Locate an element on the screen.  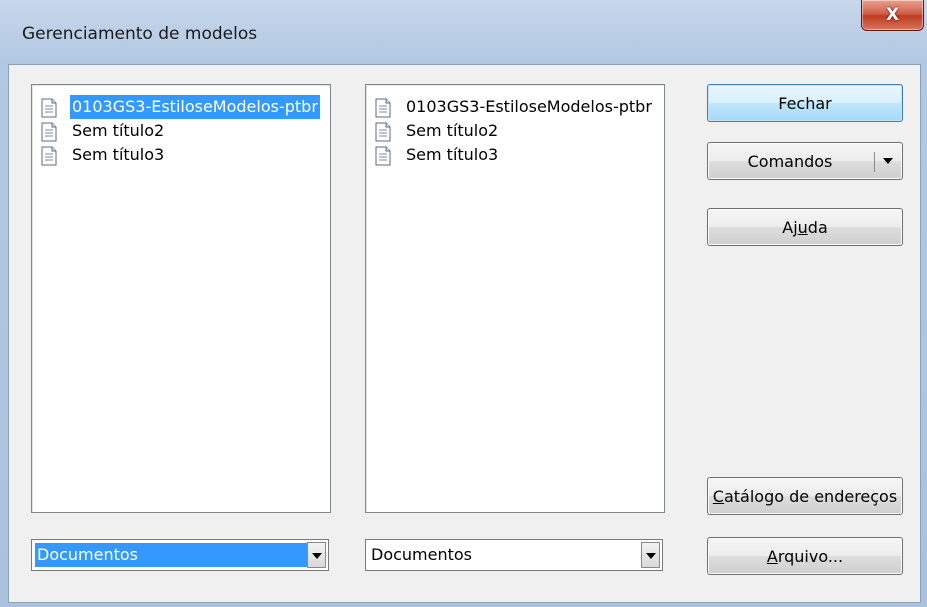
close-button: Fechar is located at coordinates (805, 103).